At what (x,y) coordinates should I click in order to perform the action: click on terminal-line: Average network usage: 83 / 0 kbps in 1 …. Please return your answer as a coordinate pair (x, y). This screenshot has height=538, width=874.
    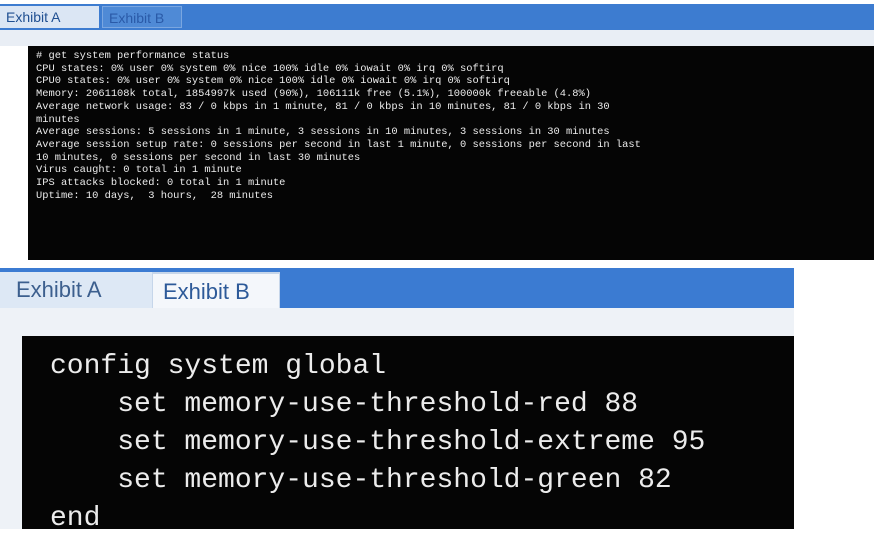
    Looking at the image, I should click on (323, 106).